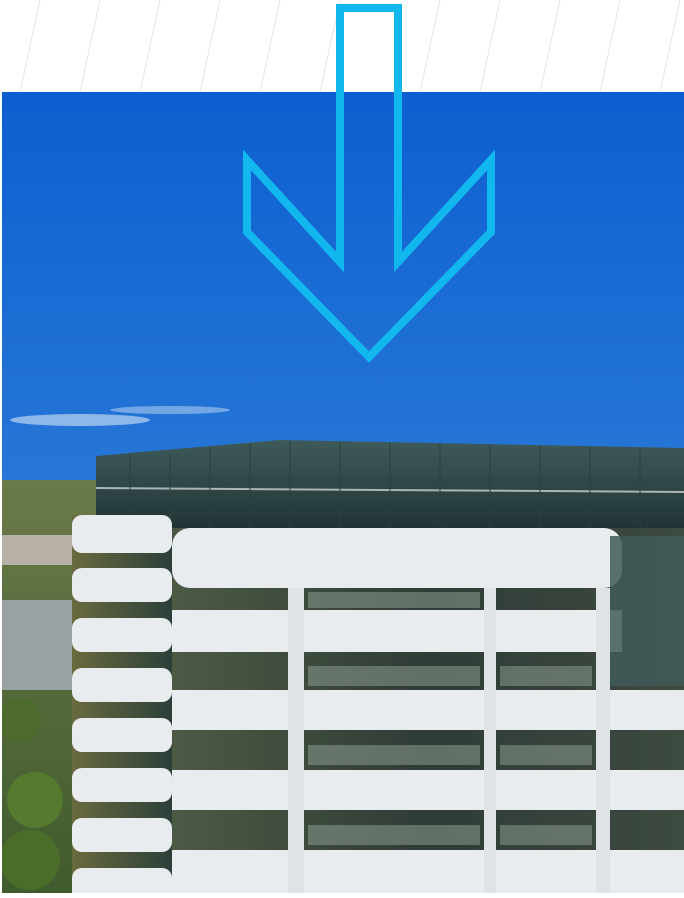 This screenshot has width=684, height=898. I want to click on background-hatch, so click(350, 46).